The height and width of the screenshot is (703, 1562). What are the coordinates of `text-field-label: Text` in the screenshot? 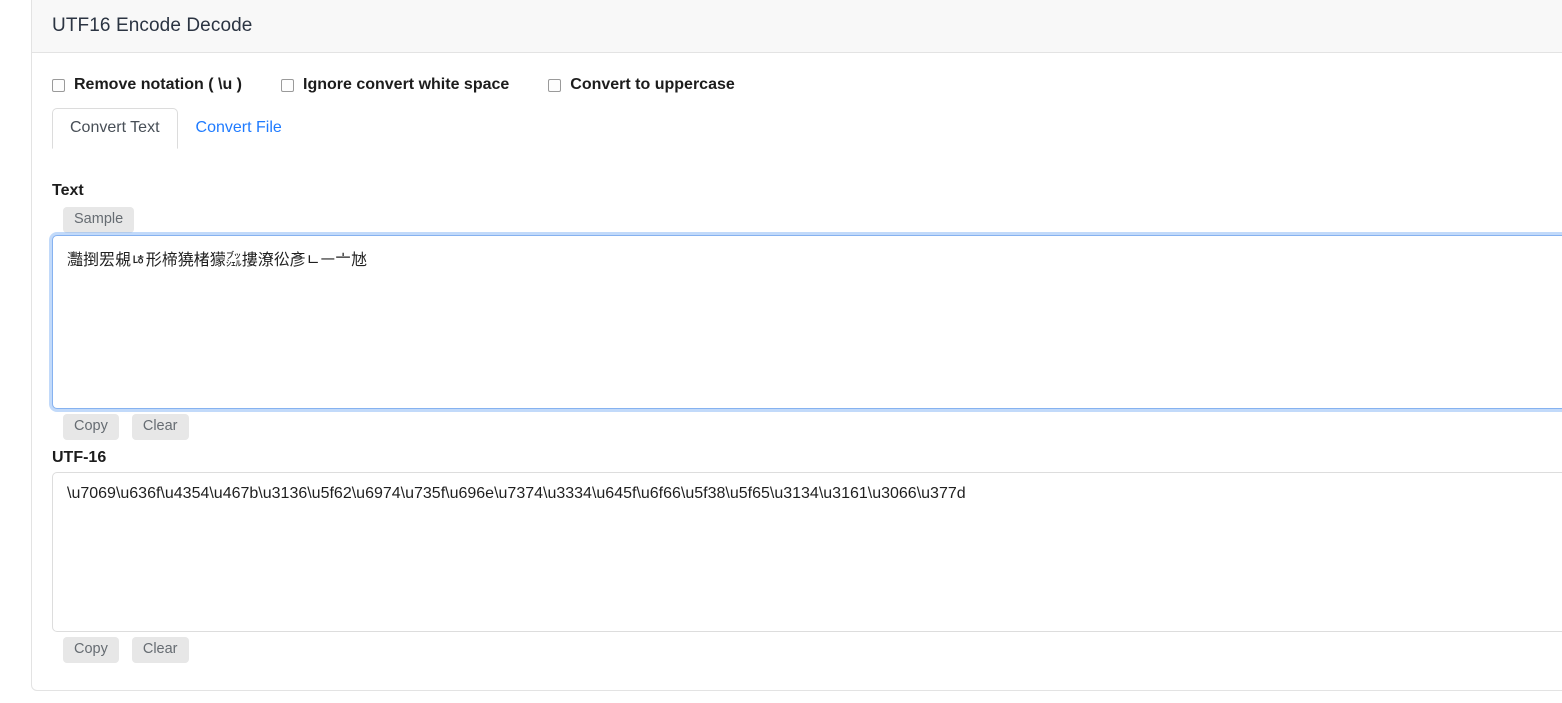 It's located at (68, 190).